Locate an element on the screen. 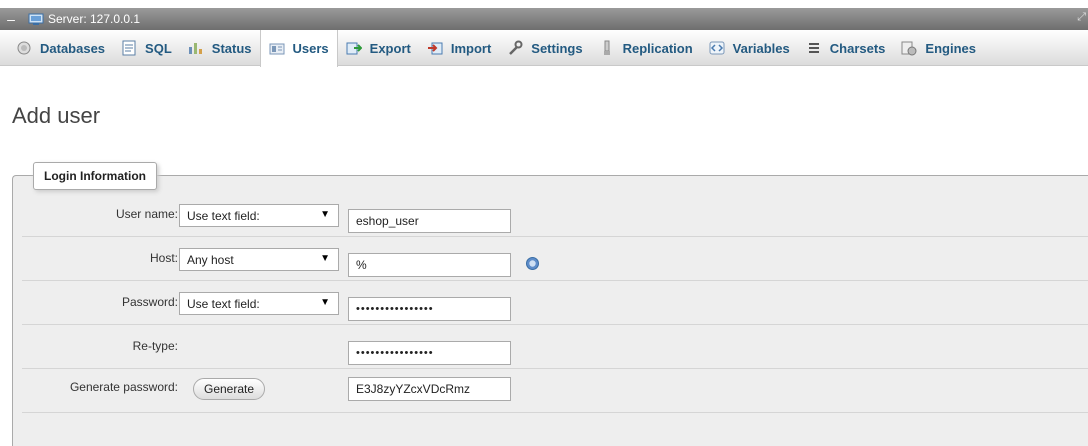  host-input: % is located at coordinates (429, 265).